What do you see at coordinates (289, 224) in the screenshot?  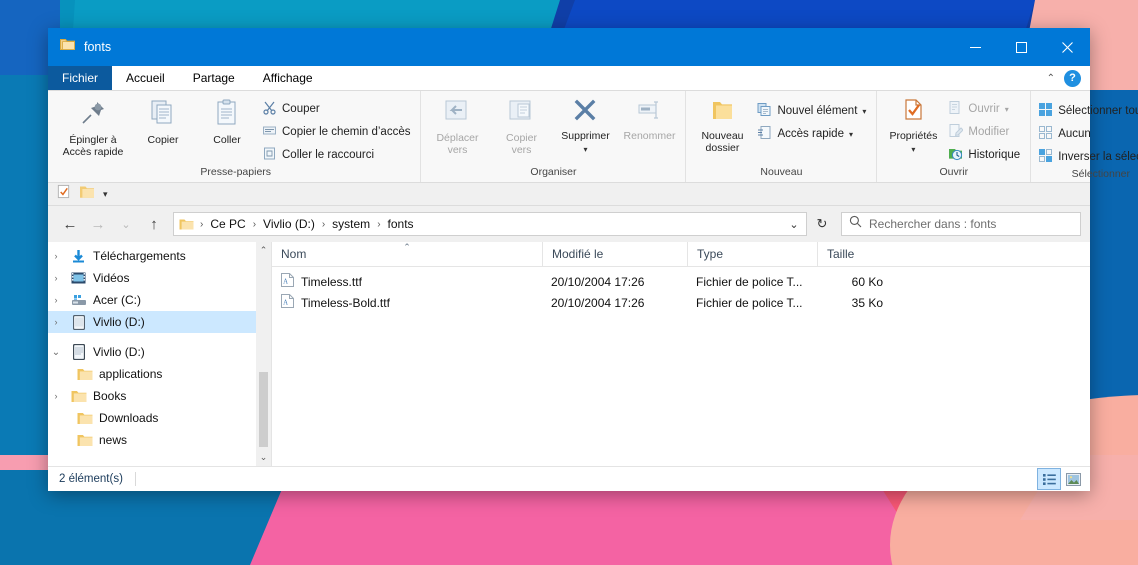 I see `breadcrumb-item-vivlio-d: Vivlio (D:)` at bounding box center [289, 224].